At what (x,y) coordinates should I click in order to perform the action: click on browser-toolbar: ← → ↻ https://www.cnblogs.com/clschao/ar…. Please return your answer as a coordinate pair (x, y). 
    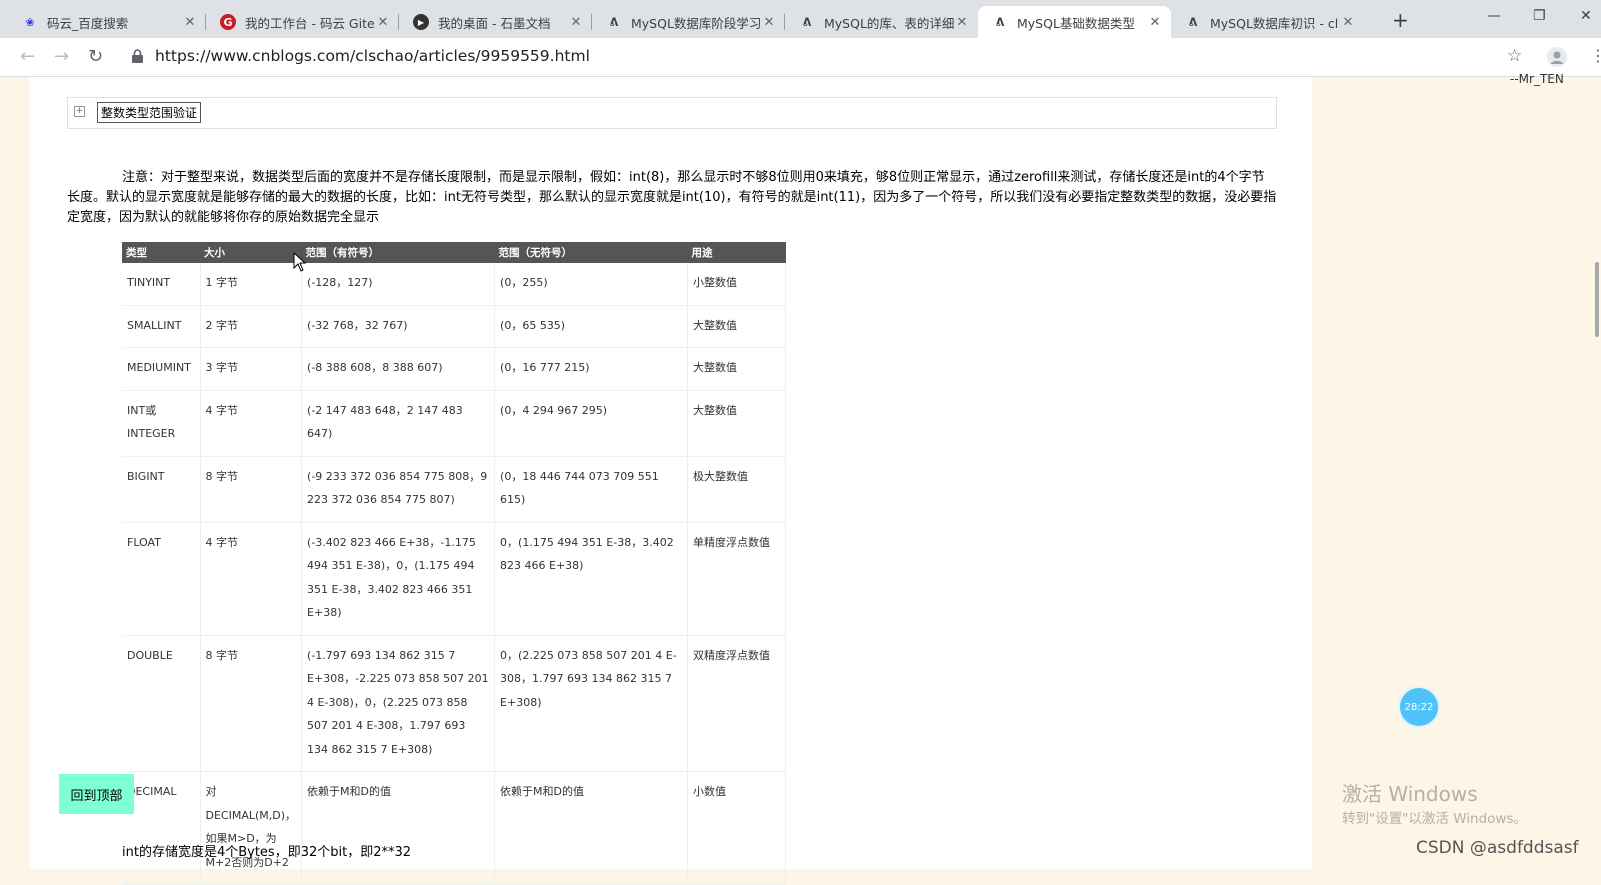
    Looking at the image, I should click on (800, 57).